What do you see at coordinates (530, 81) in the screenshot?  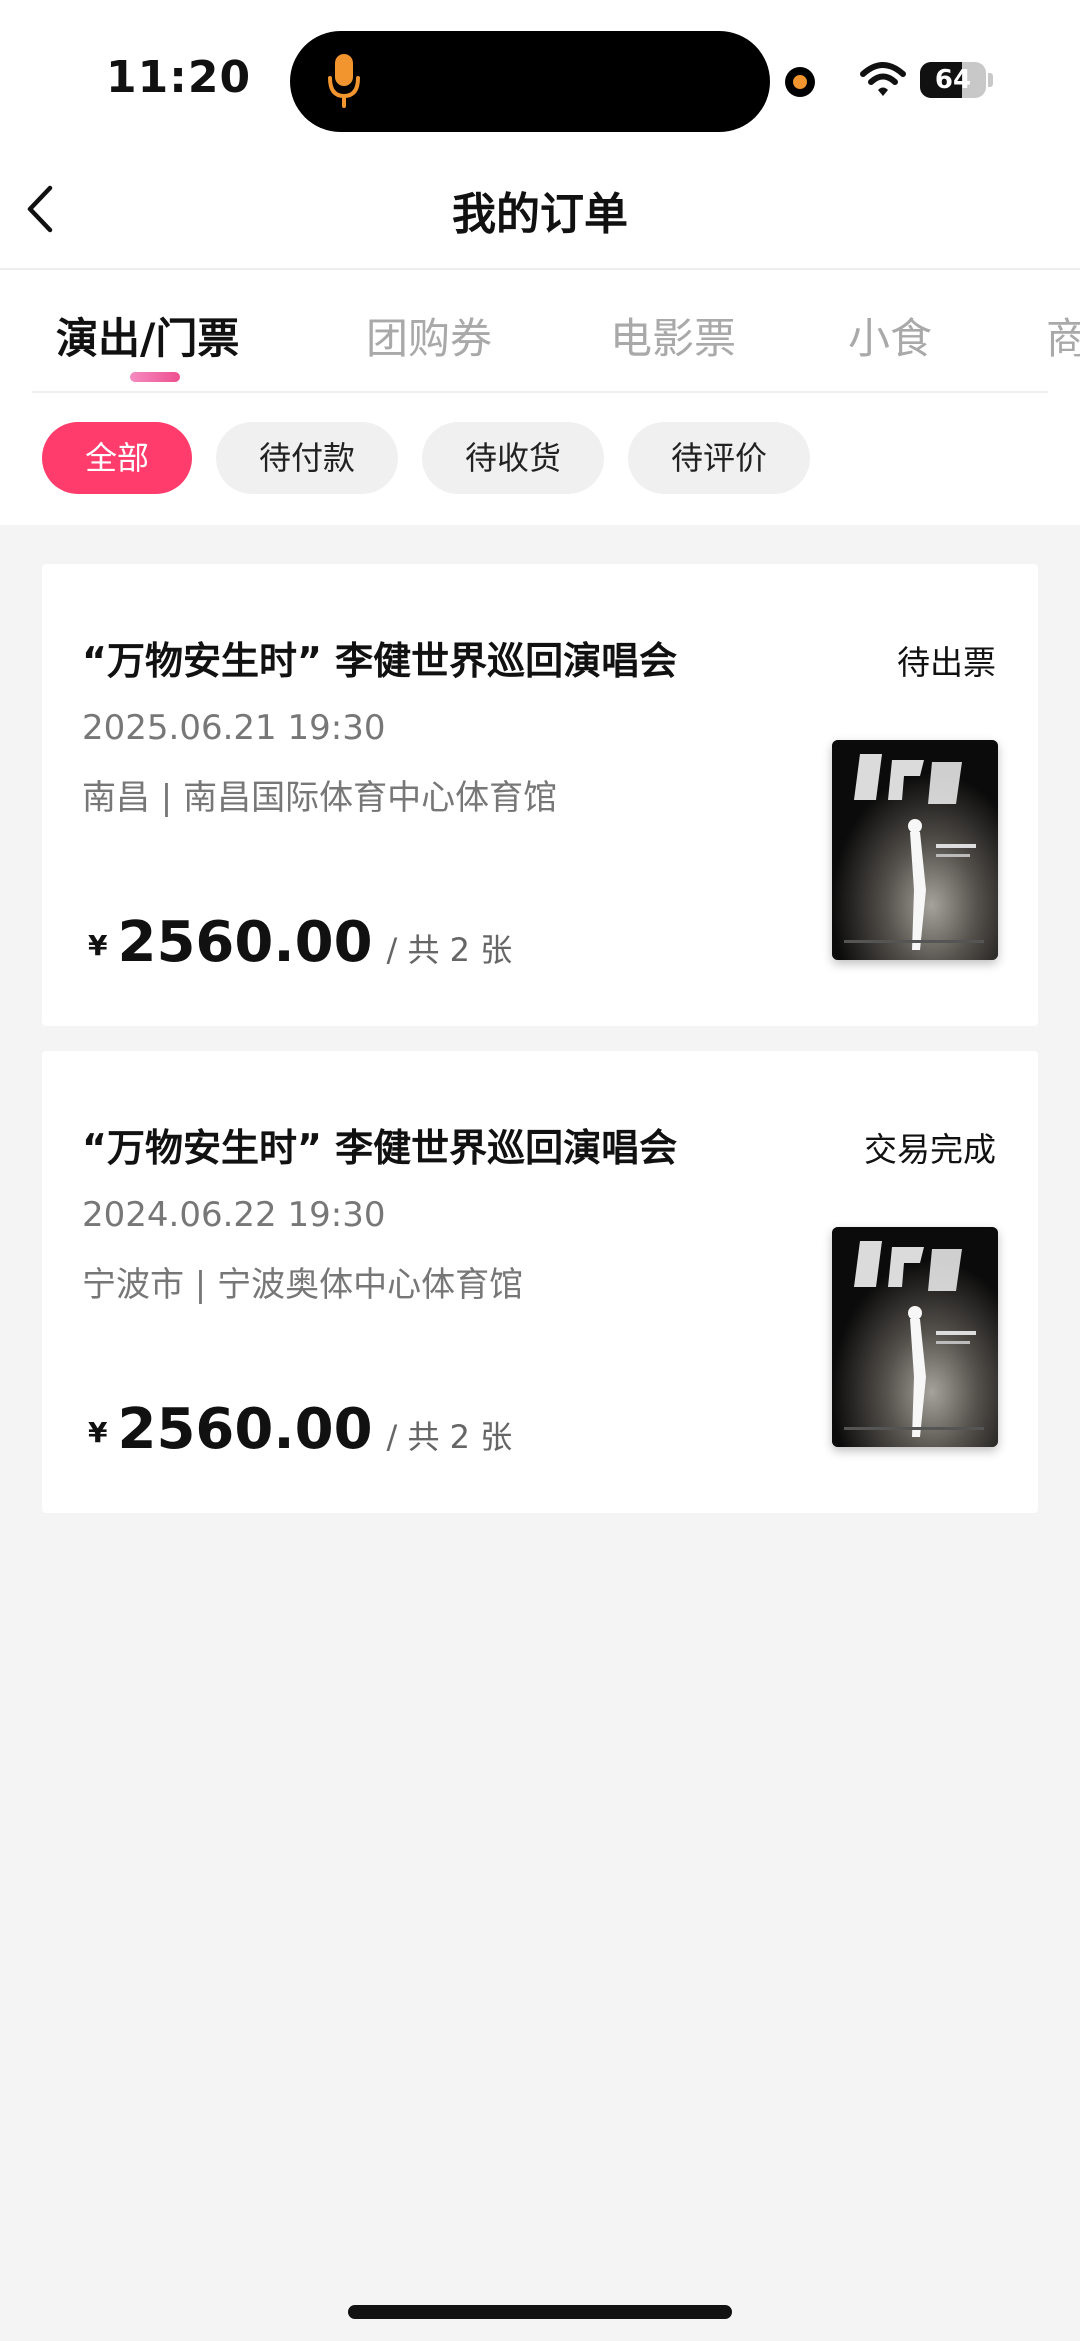 I see `dynamic-island` at bounding box center [530, 81].